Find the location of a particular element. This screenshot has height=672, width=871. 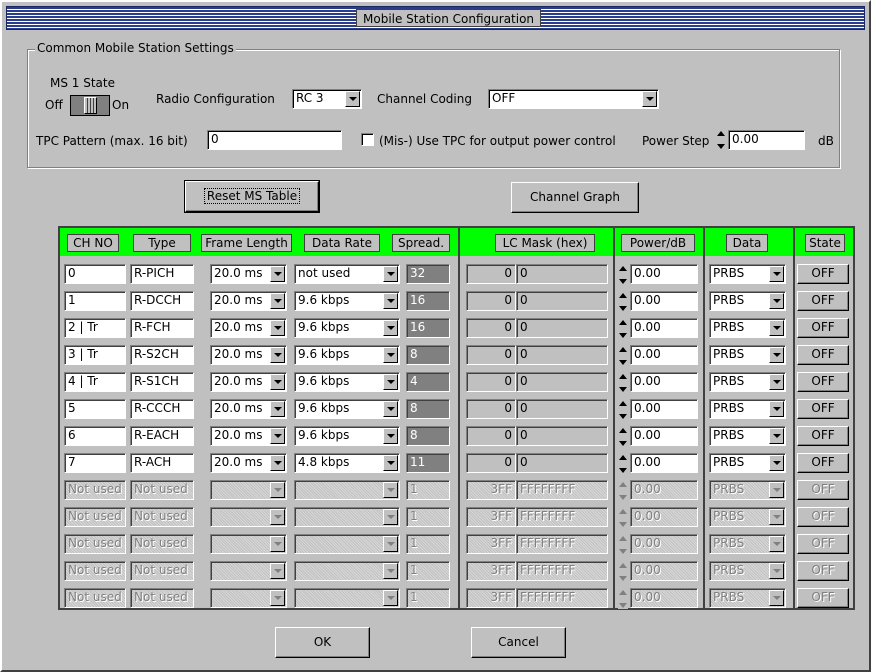

ch-no-cell: 4 | Tr is located at coordinates (95, 382).